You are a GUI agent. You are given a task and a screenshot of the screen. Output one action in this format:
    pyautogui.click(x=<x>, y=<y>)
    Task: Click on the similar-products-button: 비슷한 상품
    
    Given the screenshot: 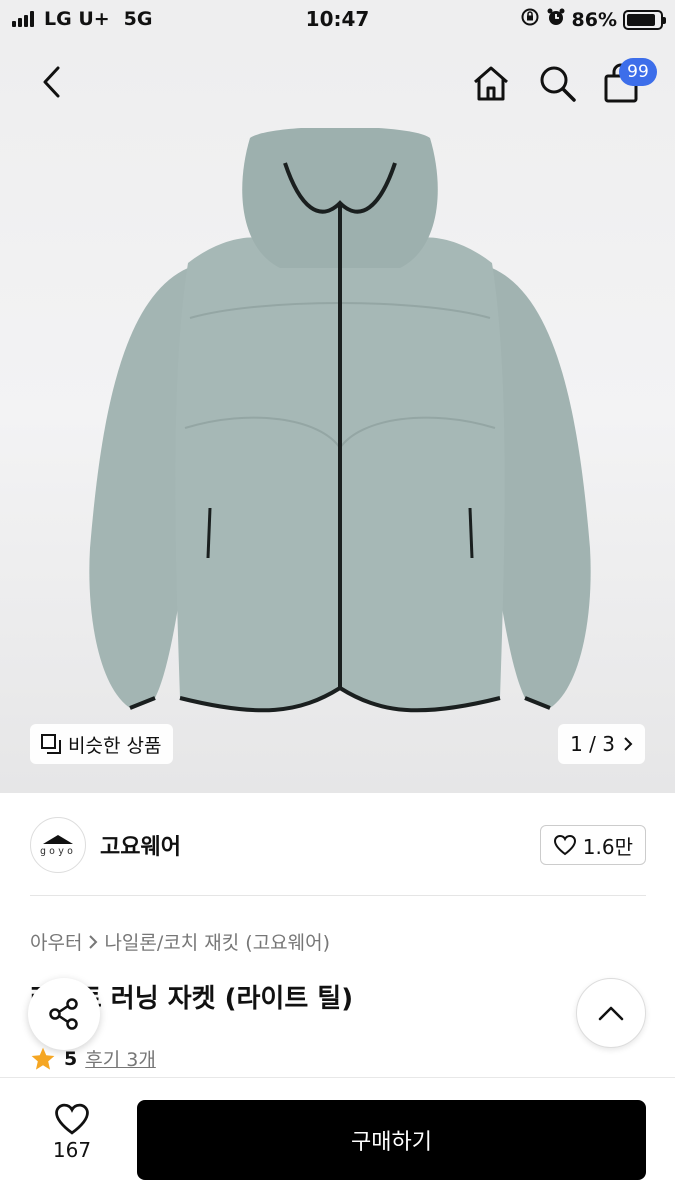 What is the action you would take?
    pyautogui.click(x=102, y=744)
    